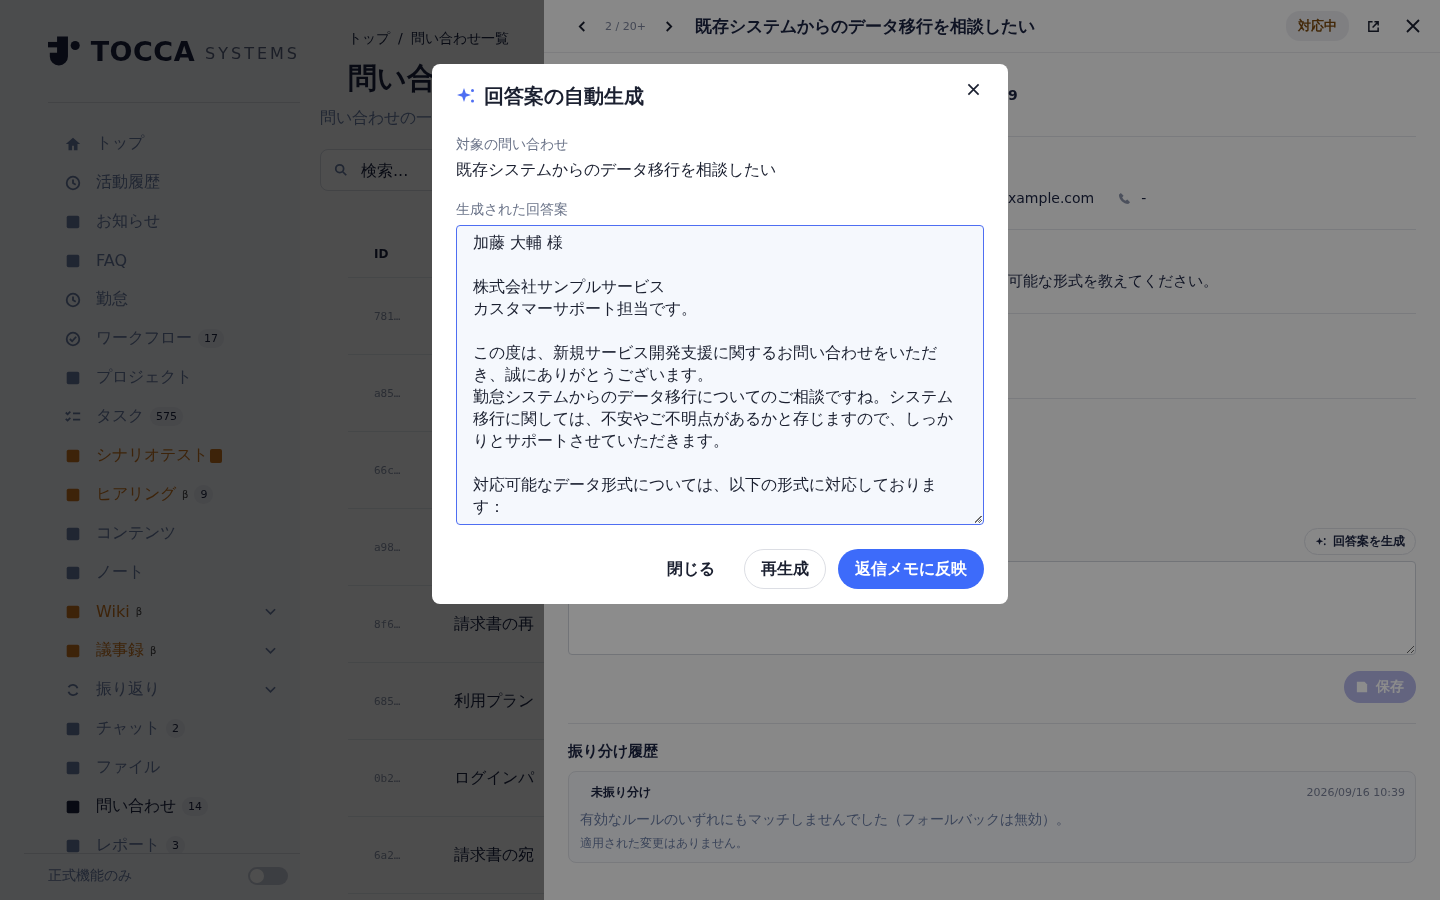  I want to click on target-inquiry: 既存システムからのデータ移行を相談したい, so click(616, 170).